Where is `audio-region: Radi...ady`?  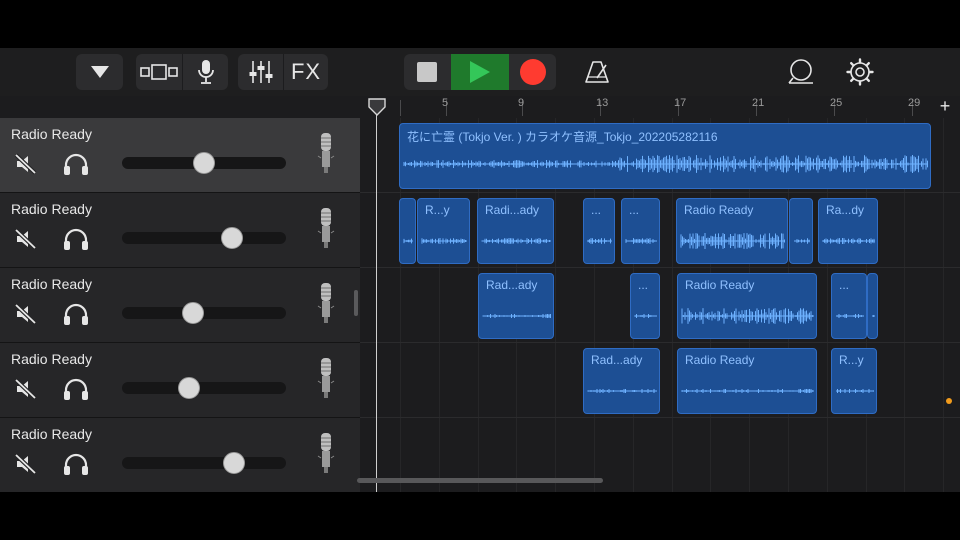
audio-region: Radi...ady is located at coordinates (515, 231).